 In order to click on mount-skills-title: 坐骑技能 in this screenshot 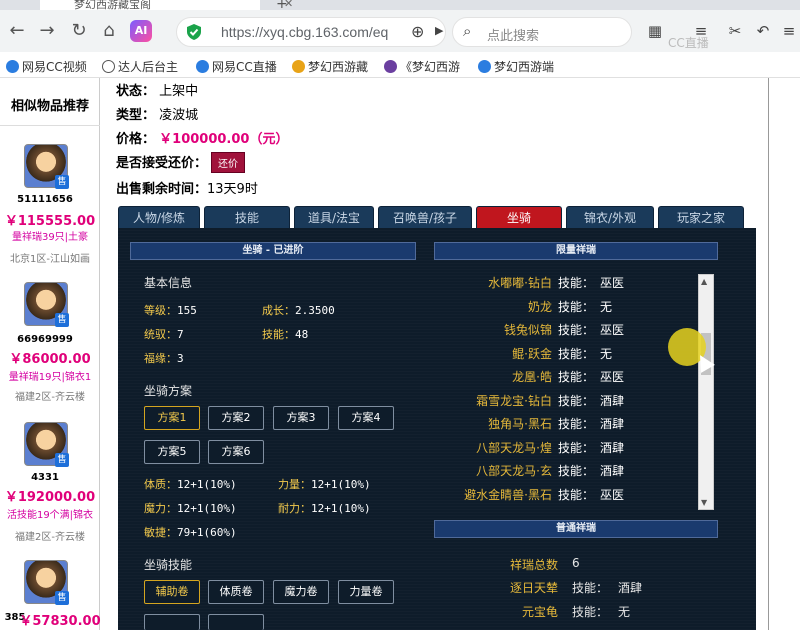, I will do `click(168, 565)`.